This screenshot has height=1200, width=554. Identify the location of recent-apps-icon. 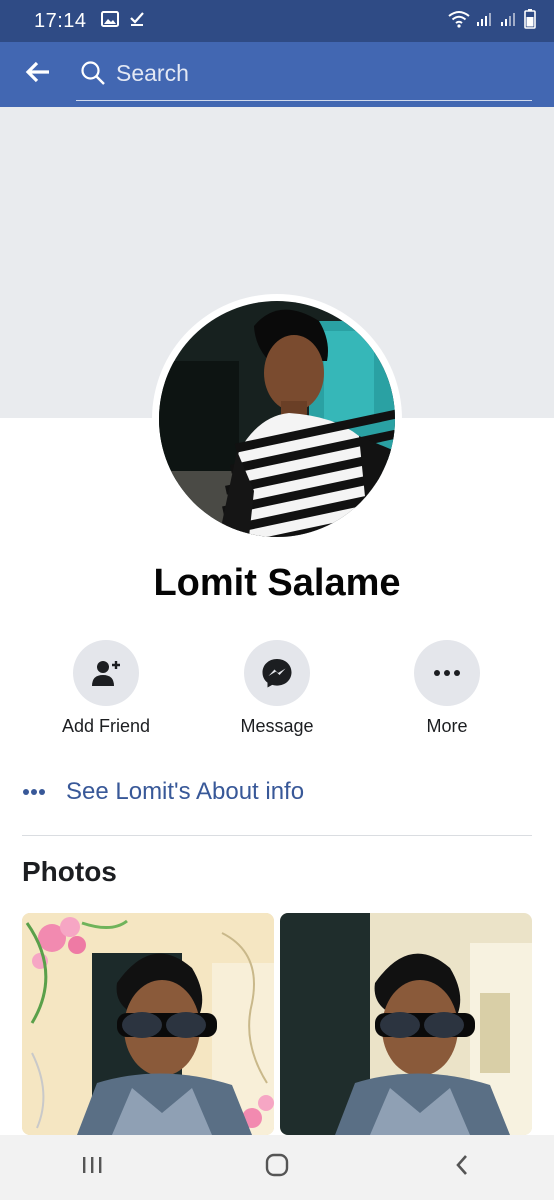
(92, 1167).